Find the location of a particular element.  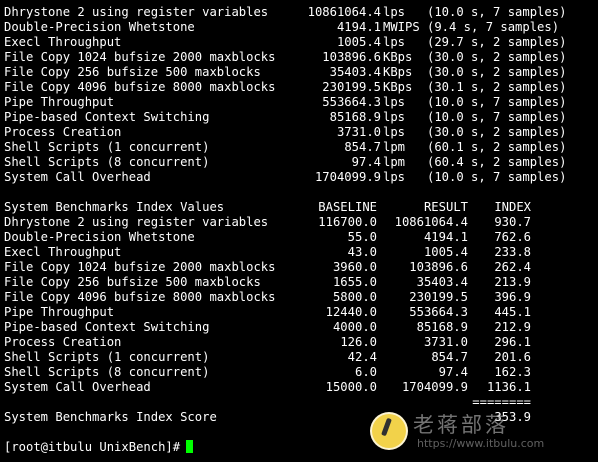

benchmark-value: 35403.4 is located at coordinates (355, 72).